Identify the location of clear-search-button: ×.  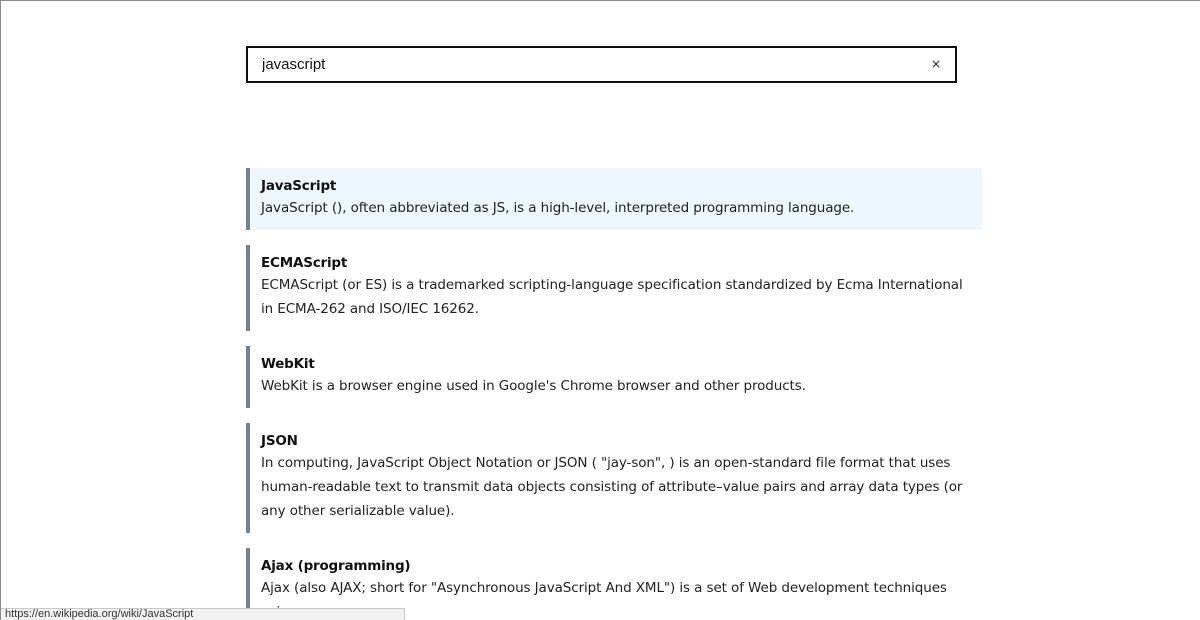
(936, 64).